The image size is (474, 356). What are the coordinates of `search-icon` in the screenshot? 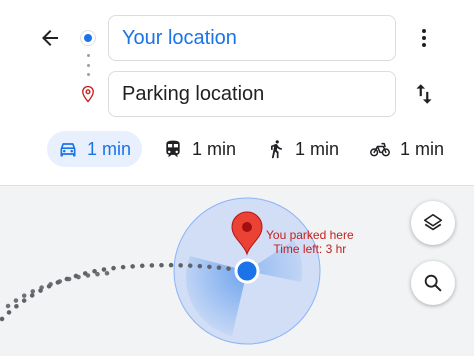 It's located at (433, 283).